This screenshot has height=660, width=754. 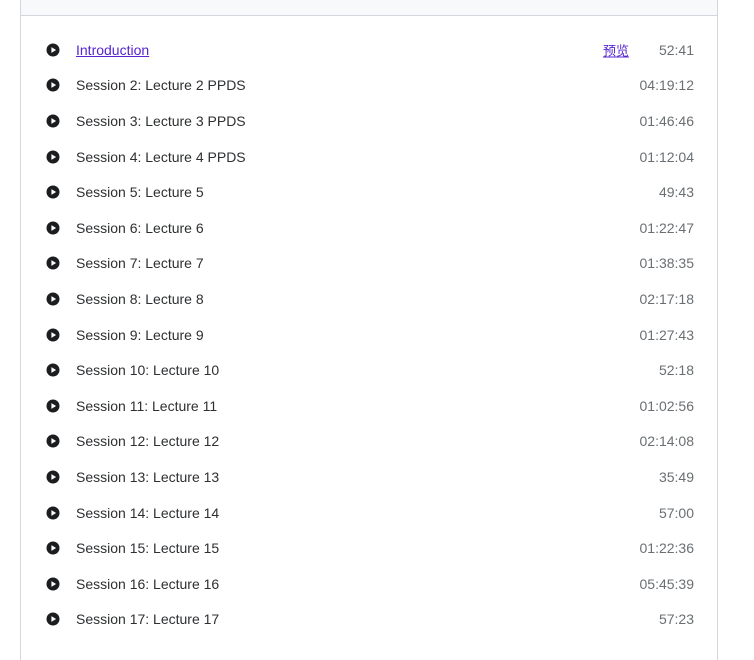 What do you see at coordinates (369, 228) in the screenshot?
I see `lecture-item: Session 6: Lecture 6 01:22:47` at bounding box center [369, 228].